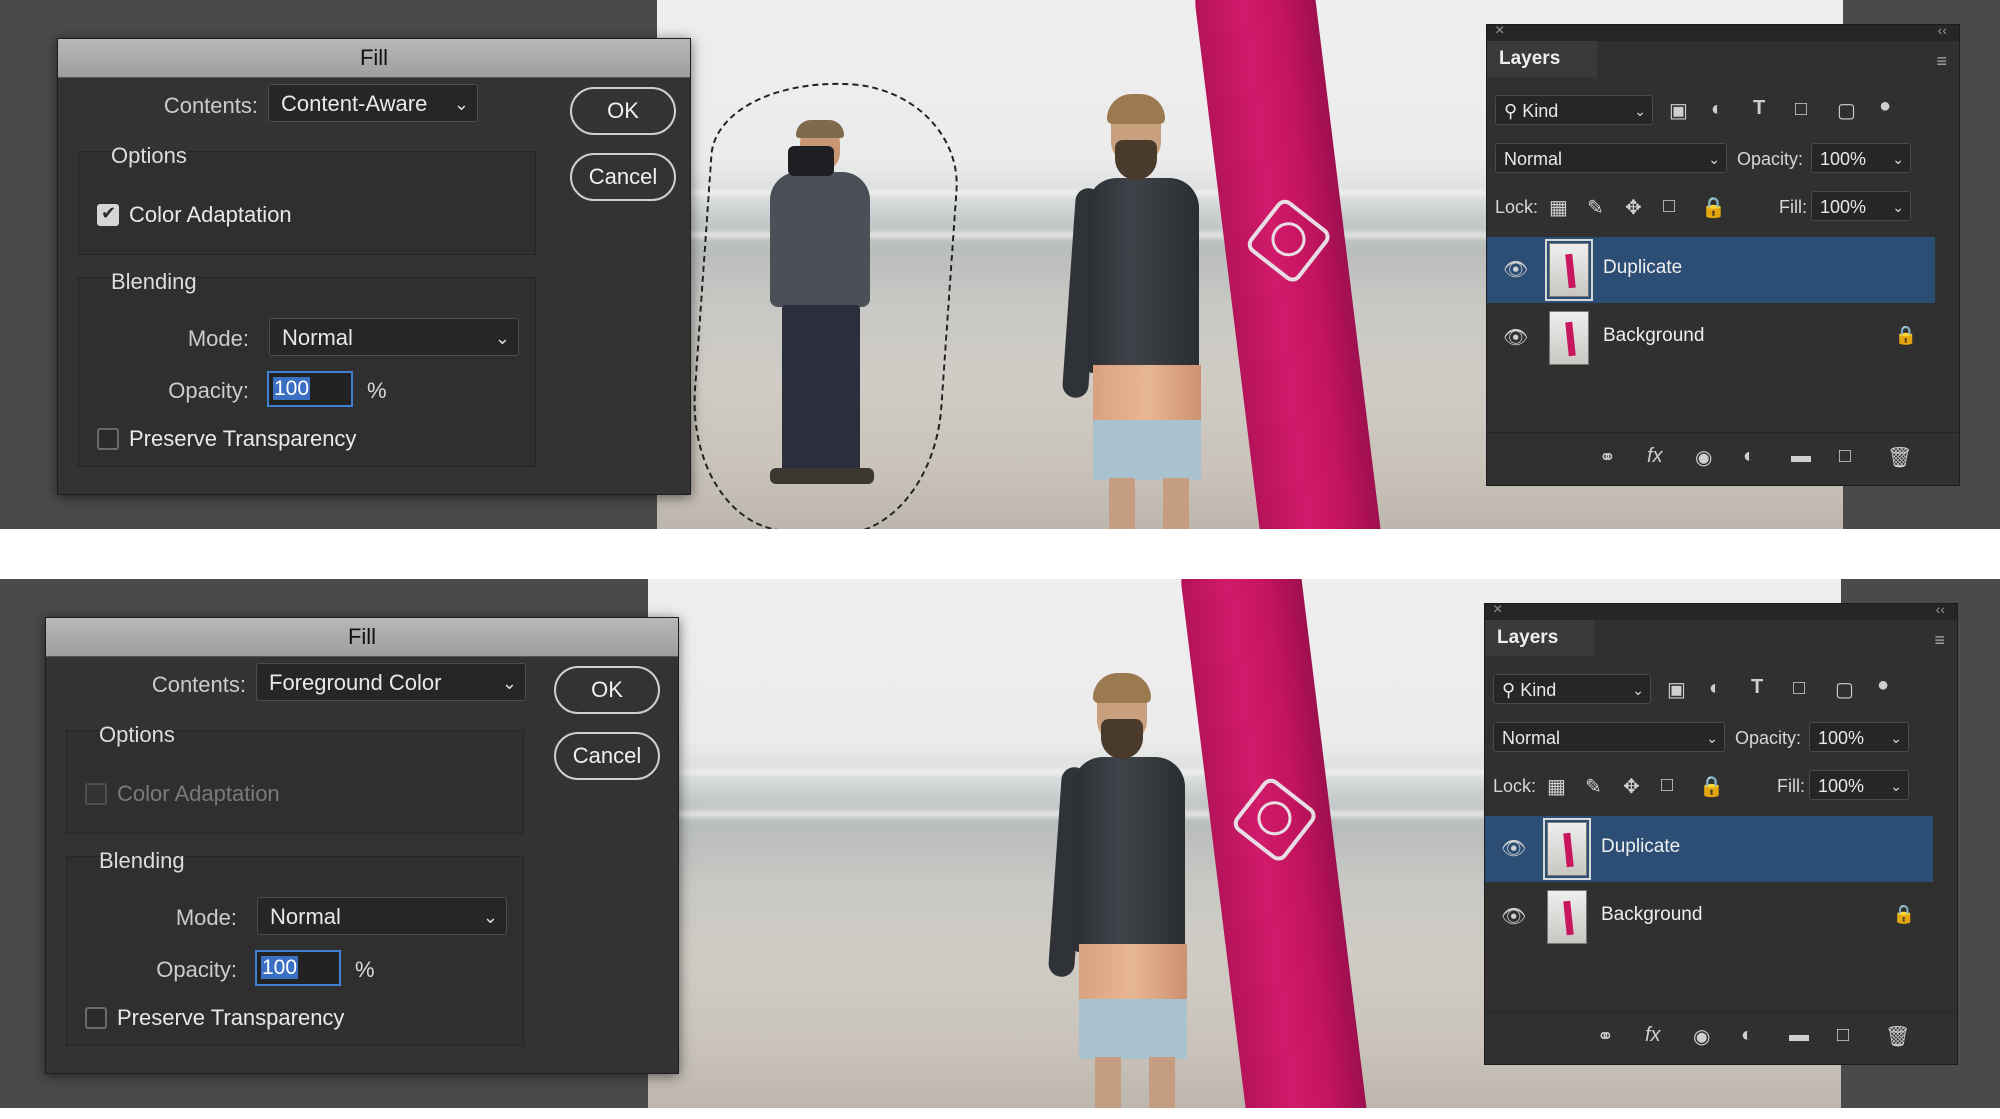  I want to click on layers-footer: ⚭ fx ◉ ◐ ▬ □ 🗑, so click(1723, 458).